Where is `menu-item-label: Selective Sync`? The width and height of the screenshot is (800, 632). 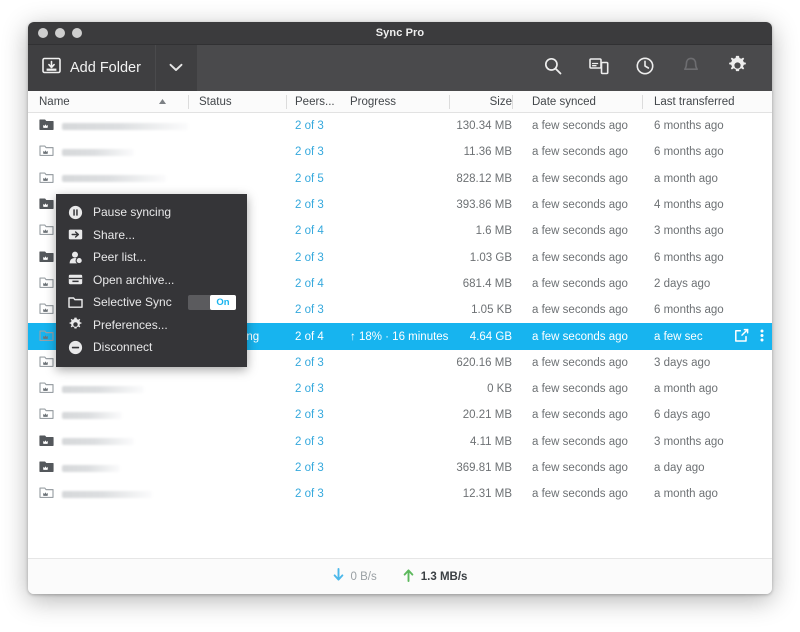
menu-item-label: Selective Sync is located at coordinates (132, 302).